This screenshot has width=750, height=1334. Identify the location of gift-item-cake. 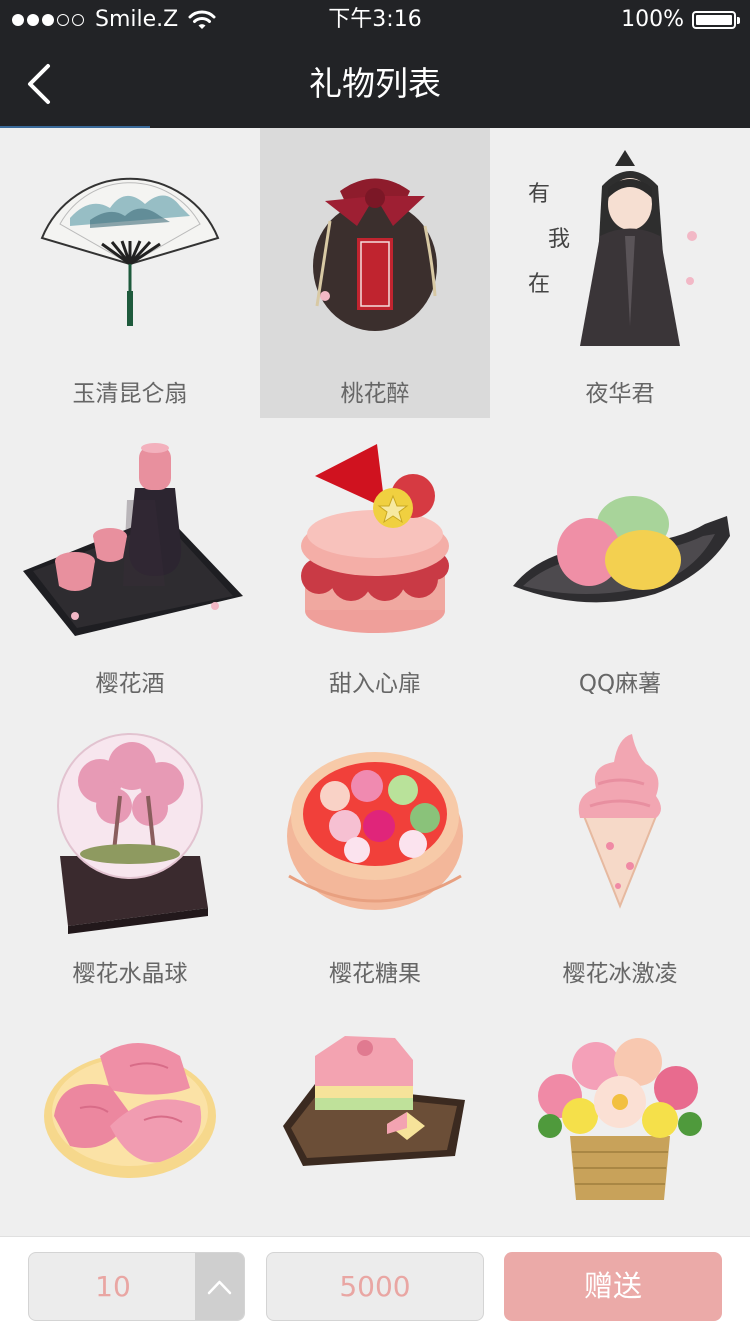
(375, 1117).